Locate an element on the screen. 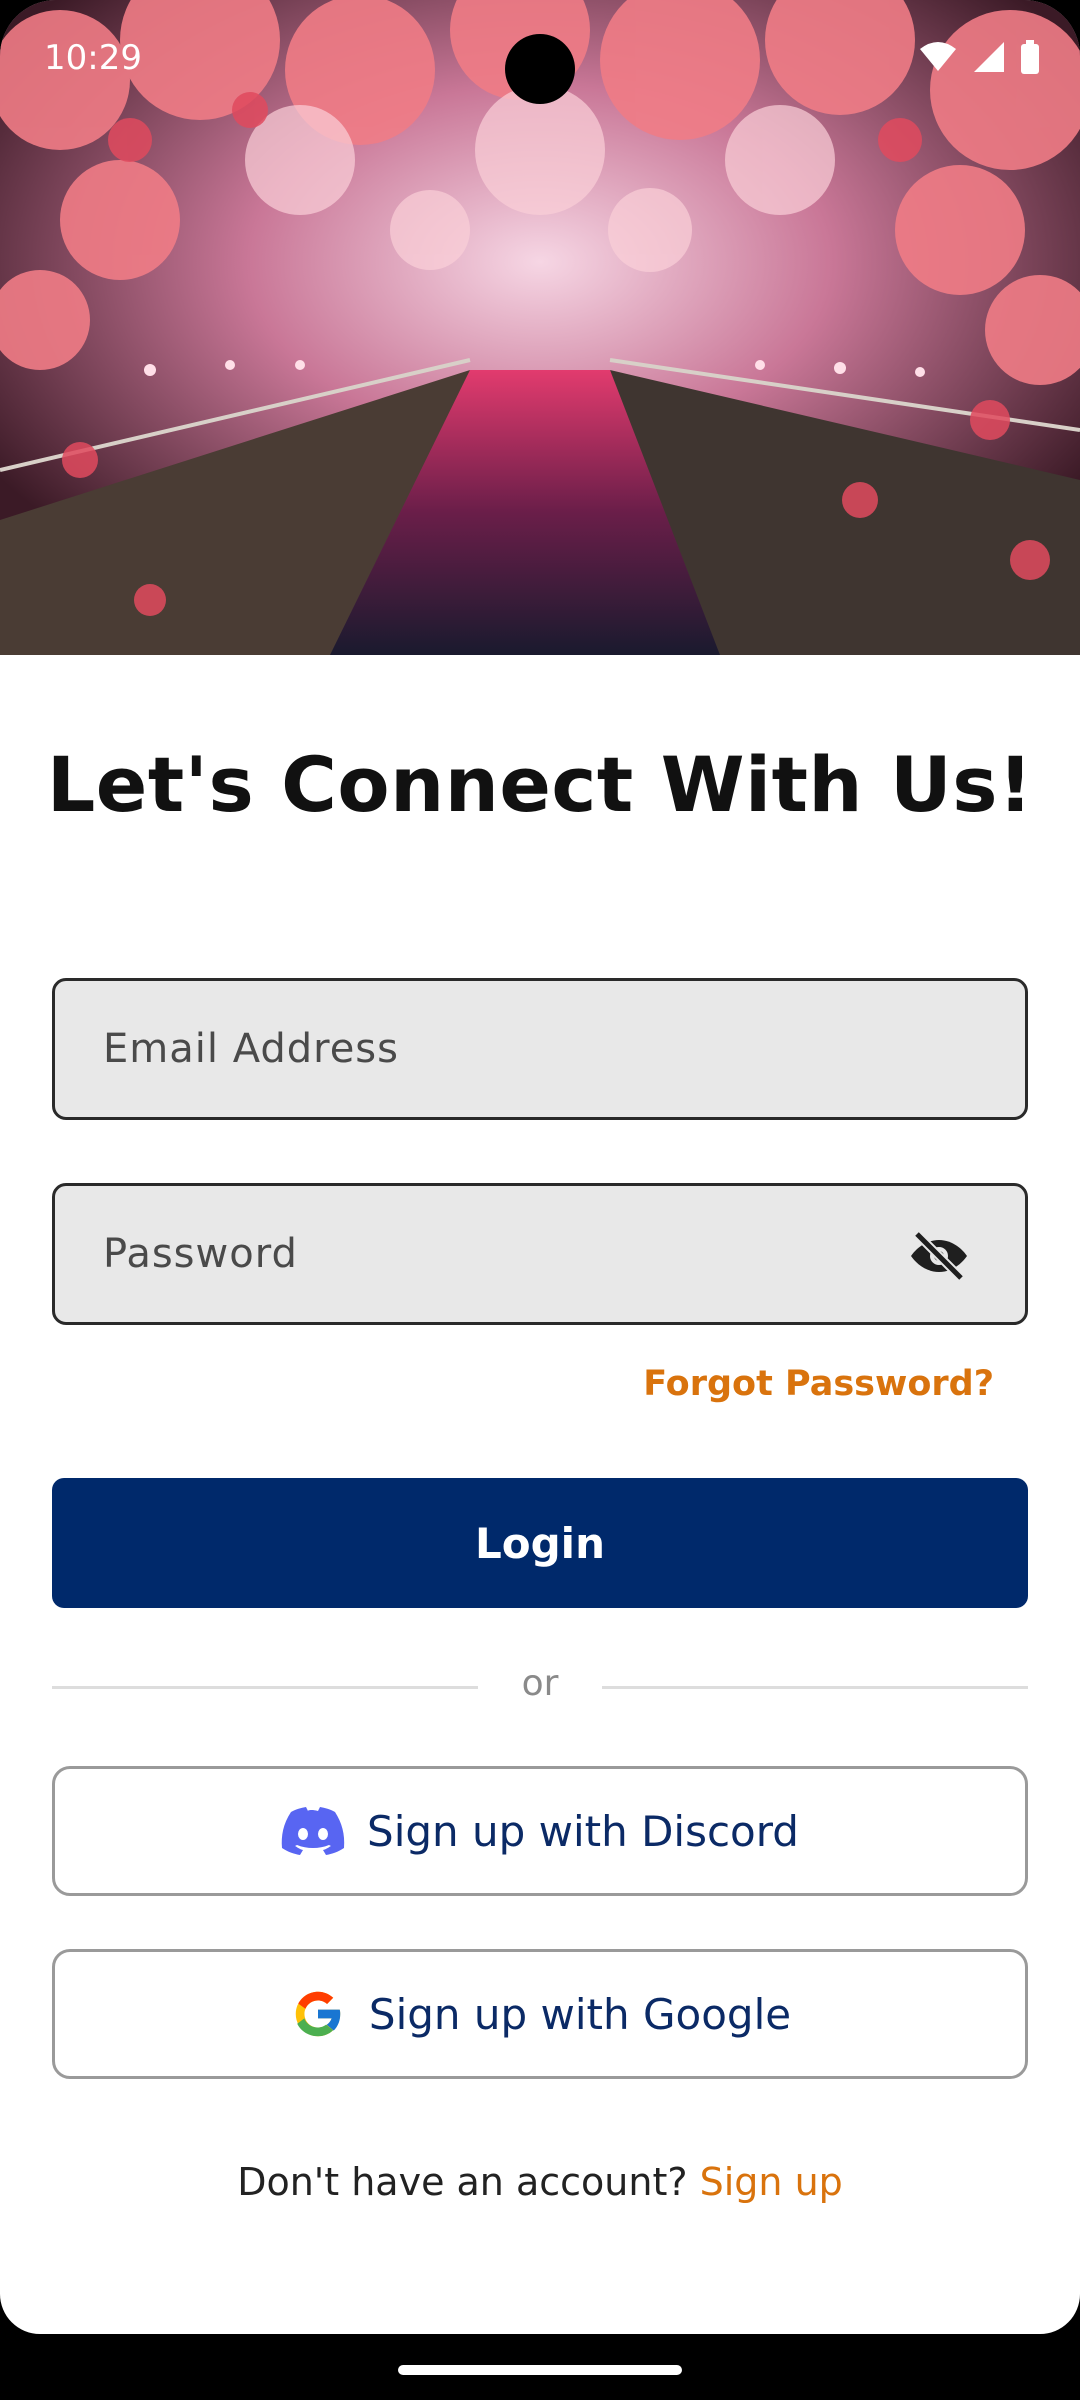 The image size is (1080, 2400). signup-prompt-text: Don't have an account? is located at coordinates (462, 2182).